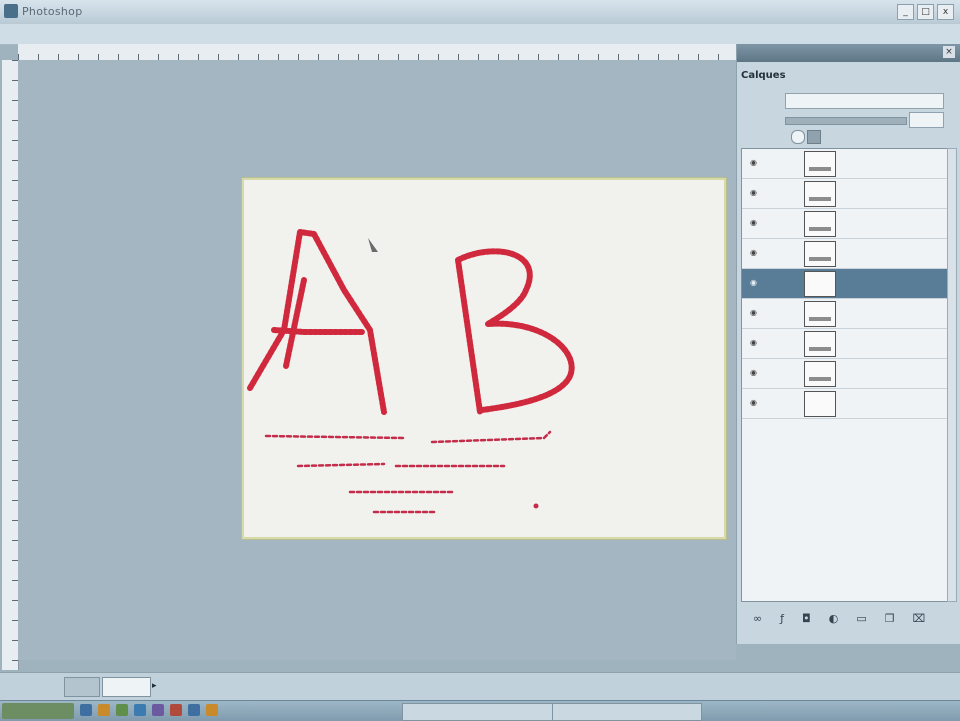 This screenshot has width=960, height=721. I want to click on status-arrow-icon: ▸, so click(154, 686).